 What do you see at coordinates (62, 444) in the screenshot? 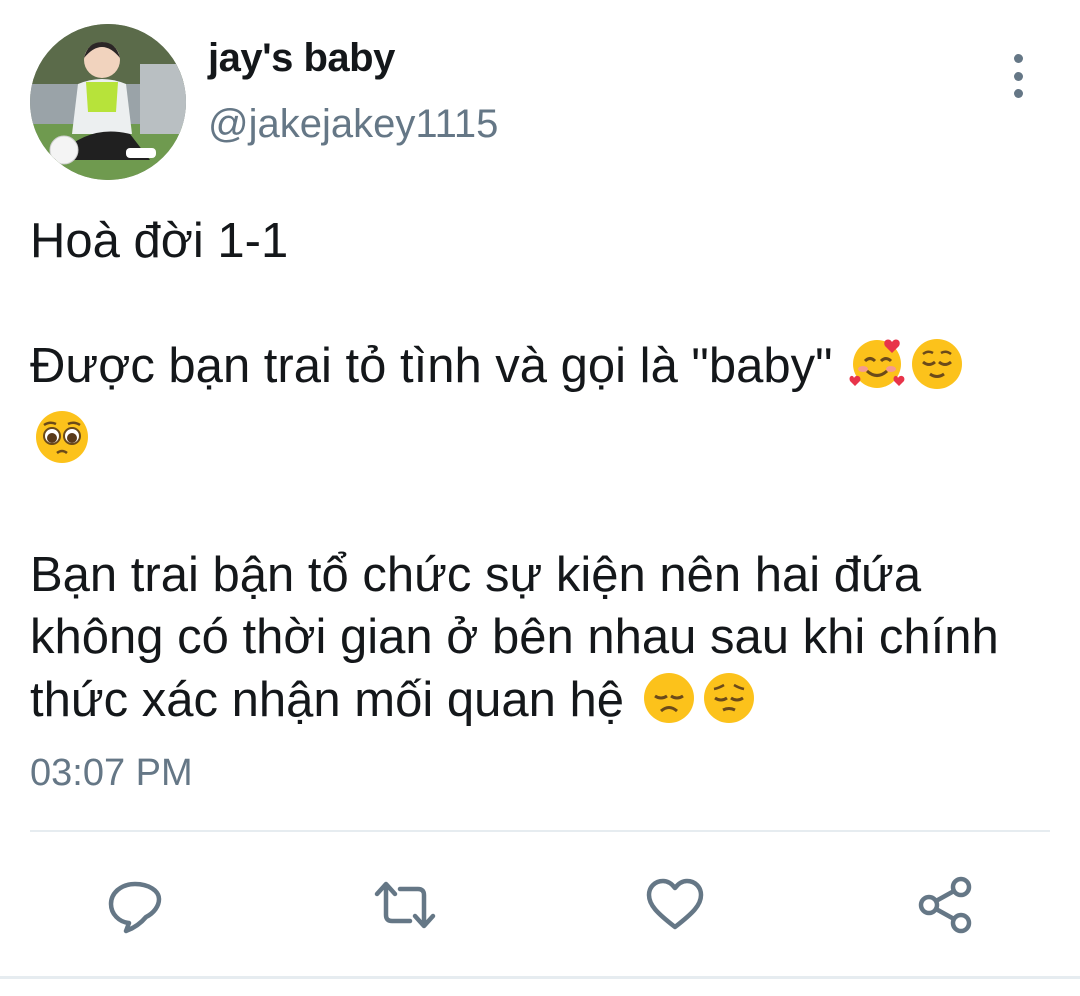
I see `pleading-face-icon` at bounding box center [62, 444].